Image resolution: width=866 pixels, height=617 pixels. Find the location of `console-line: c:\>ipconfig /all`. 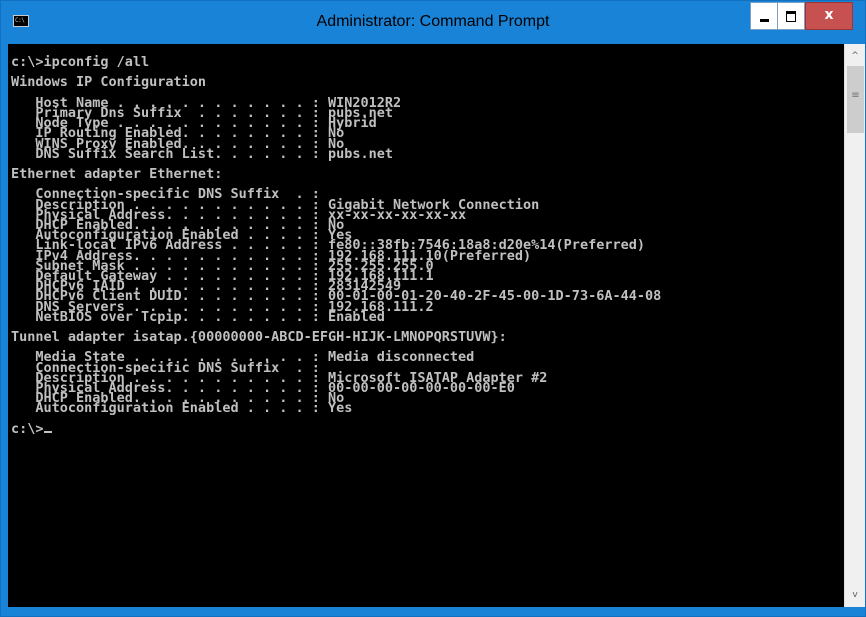

console-line: c:\>ipconfig /all is located at coordinates (80, 62).